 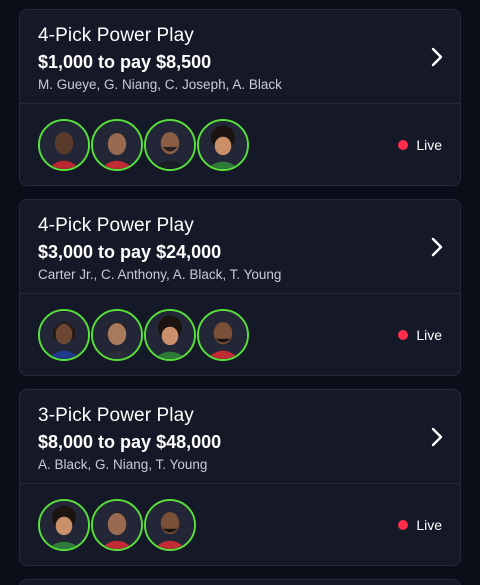 What do you see at coordinates (116, 415) in the screenshot?
I see `entry-title: 3-Pick Power Play` at bounding box center [116, 415].